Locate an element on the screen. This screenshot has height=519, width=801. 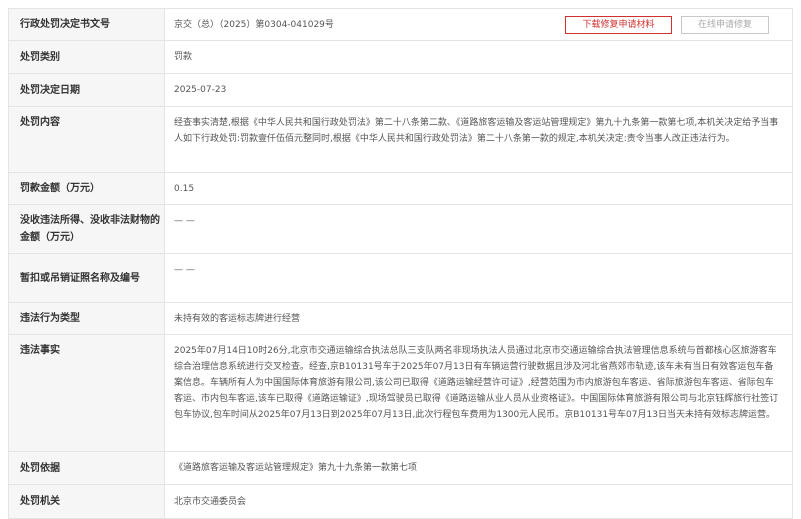
download-repair-materials-button: 下载修复申请材料 is located at coordinates (618, 25).